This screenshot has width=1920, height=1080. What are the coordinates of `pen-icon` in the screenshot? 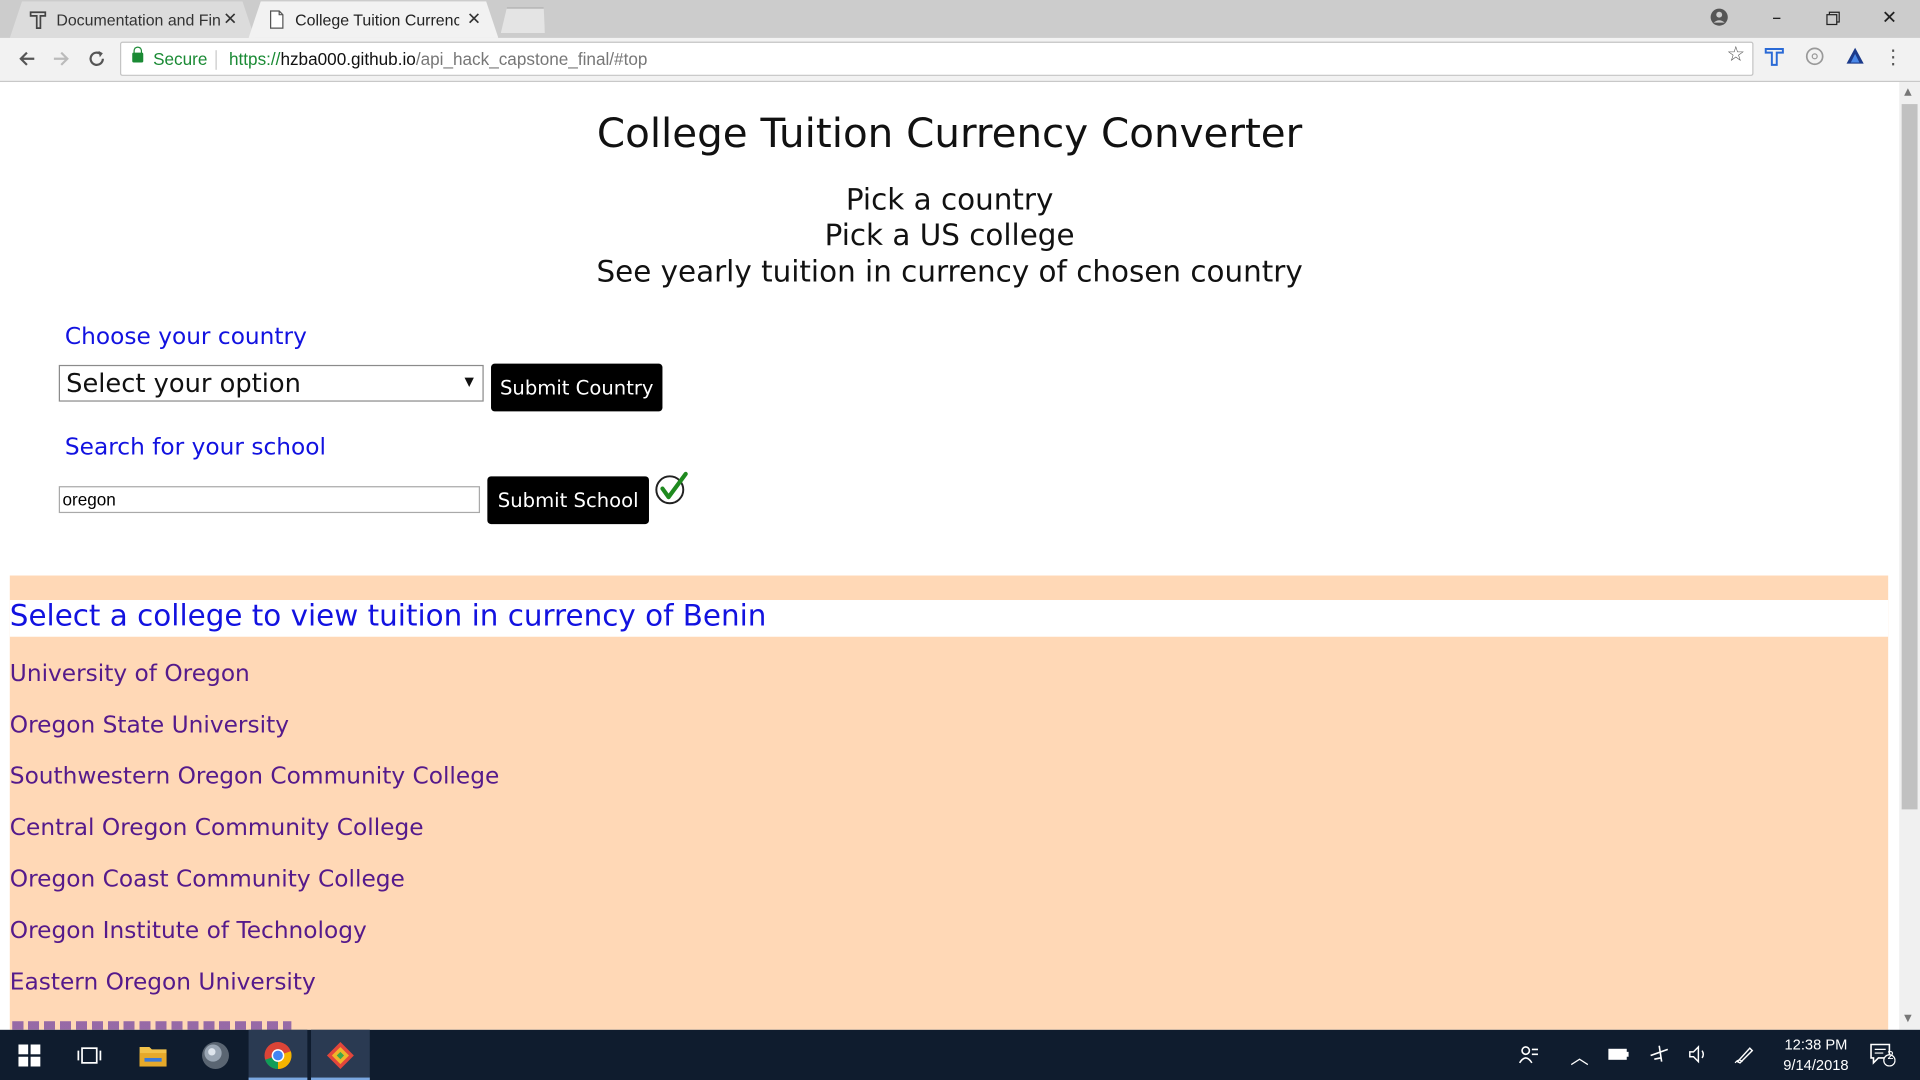 It's located at (1744, 1056).